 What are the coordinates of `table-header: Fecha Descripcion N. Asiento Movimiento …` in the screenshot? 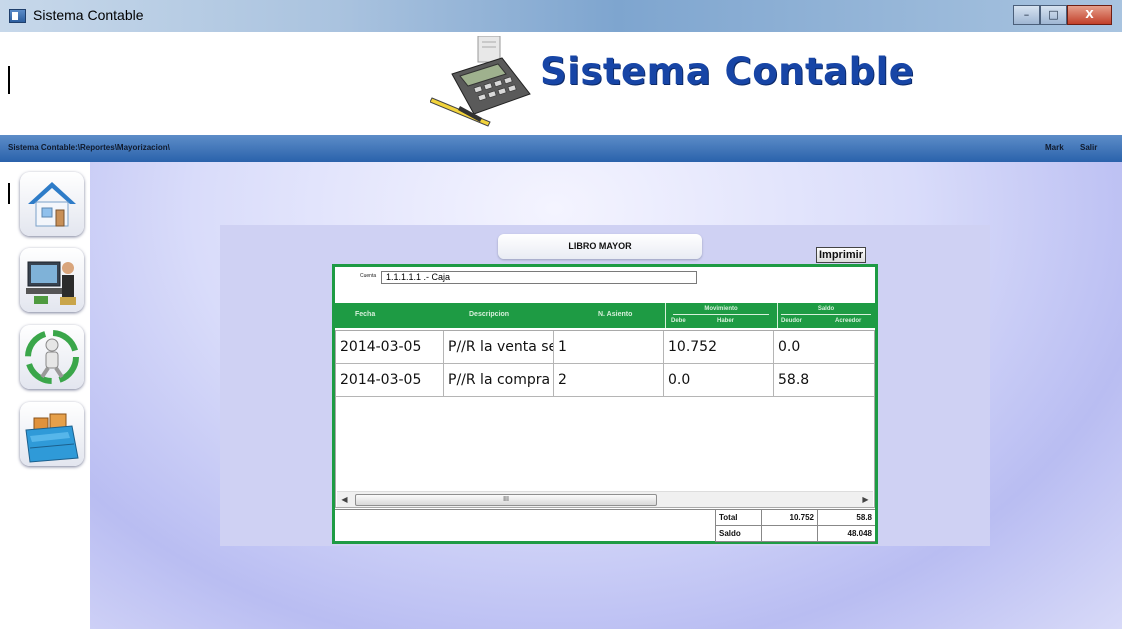 It's located at (605, 315).